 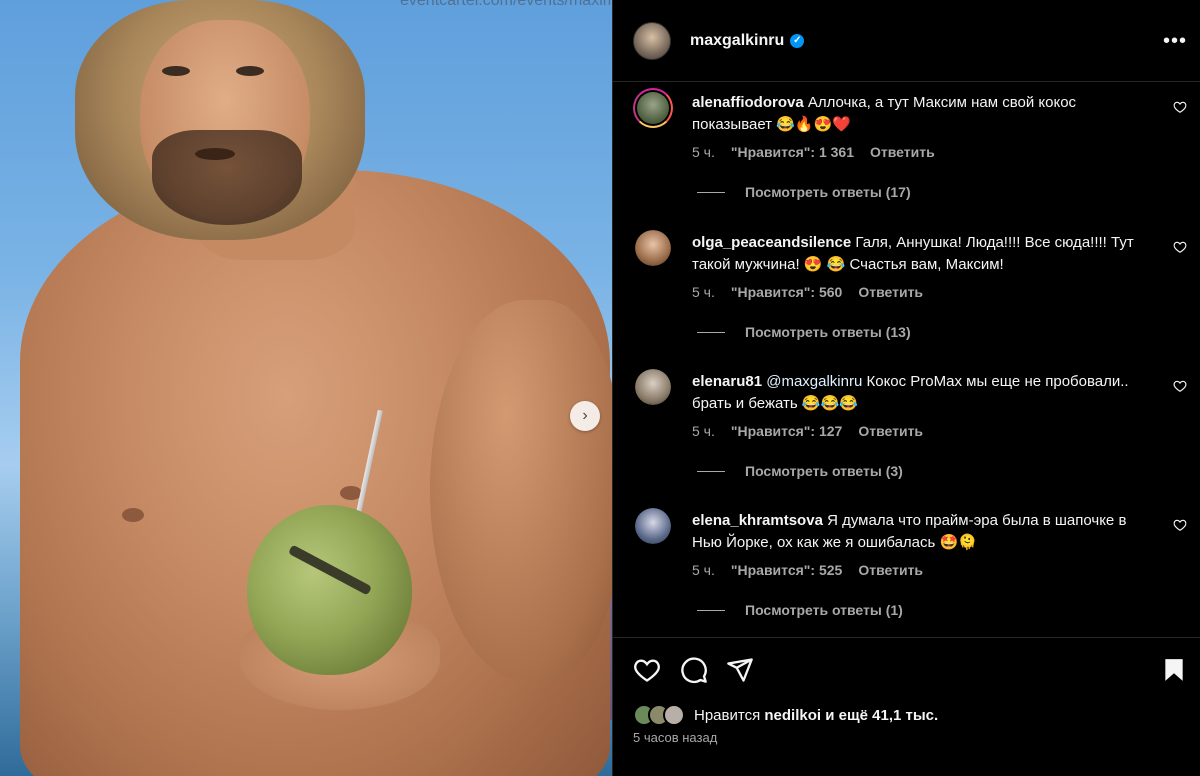 I want to click on next-photo-button: ›, so click(x=585, y=416).